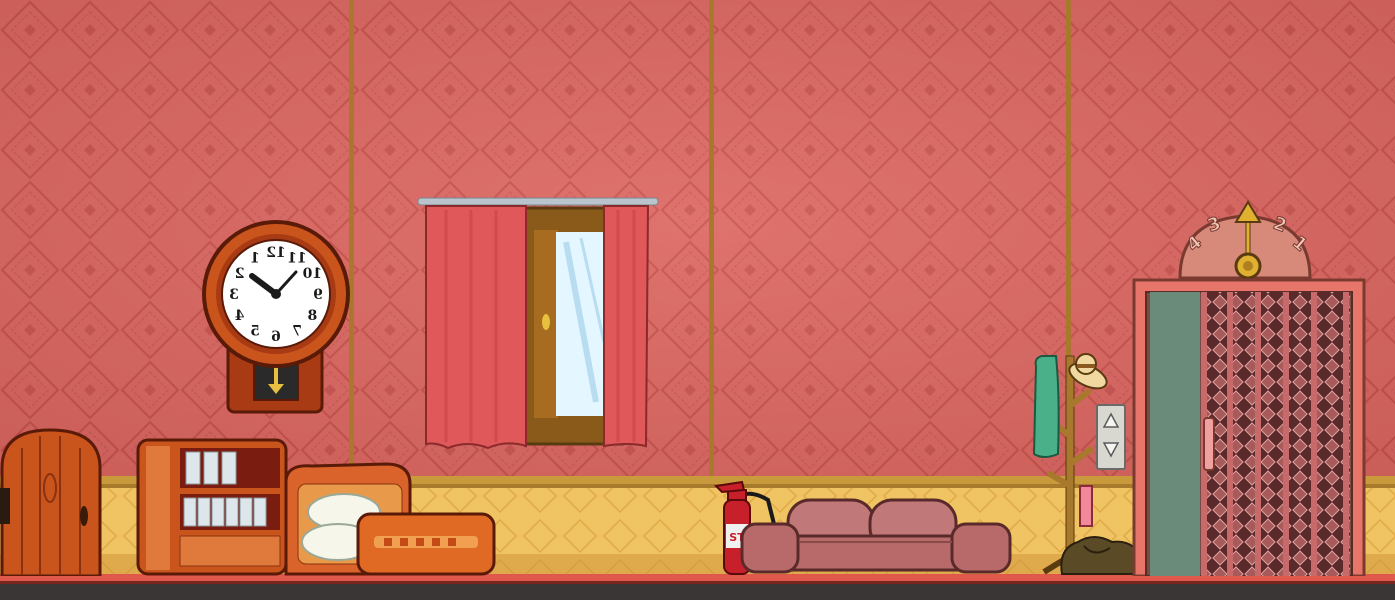 This screenshot has width=1395, height=600. I want to click on down-arrow-icon, so click(1111, 449).